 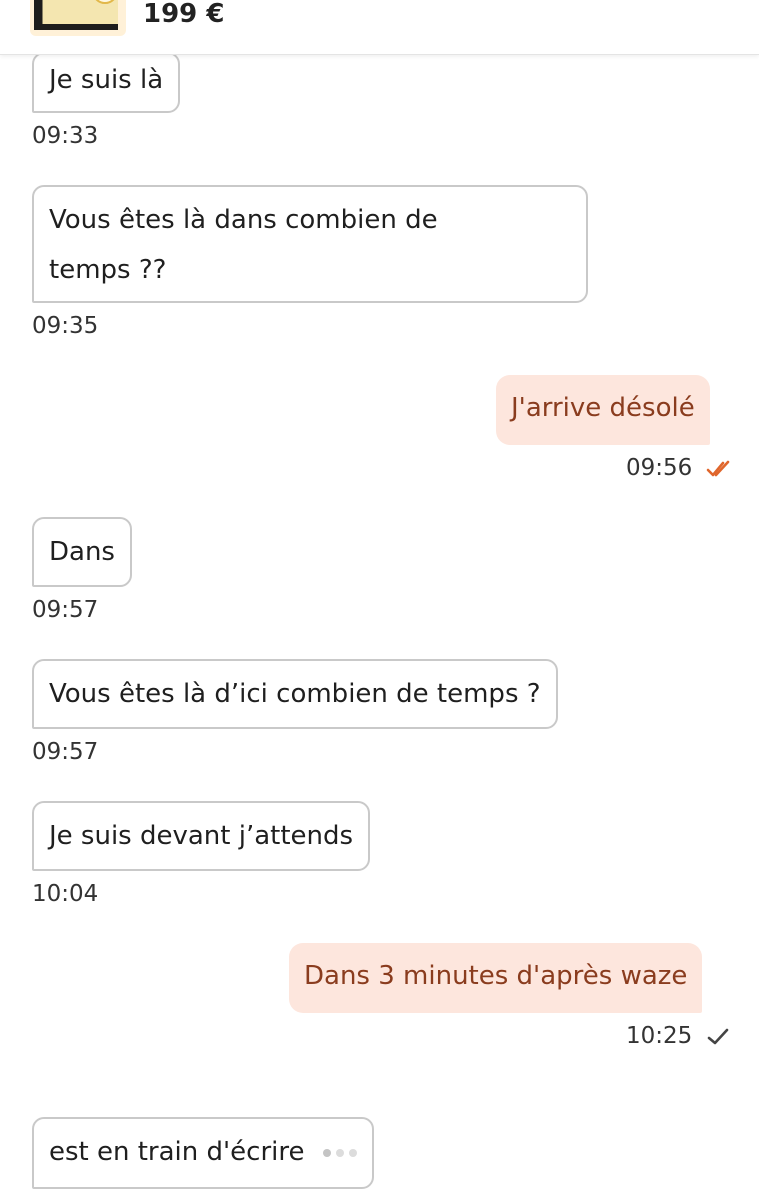 I want to click on message-bubble: J'arrive désolé, so click(x=603, y=410).